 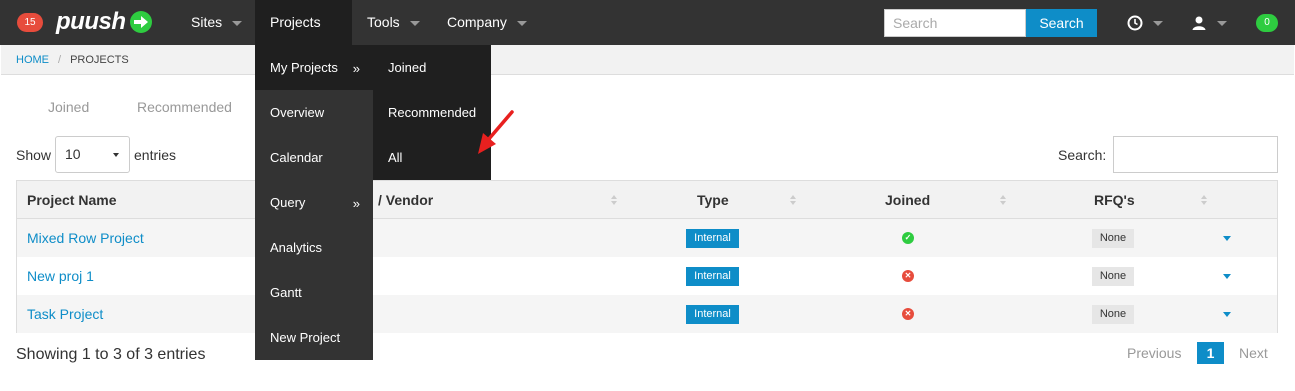 What do you see at coordinates (1061, 23) in the screenshot?
I see `search-button: Search` at bounding box center [1061, 23].